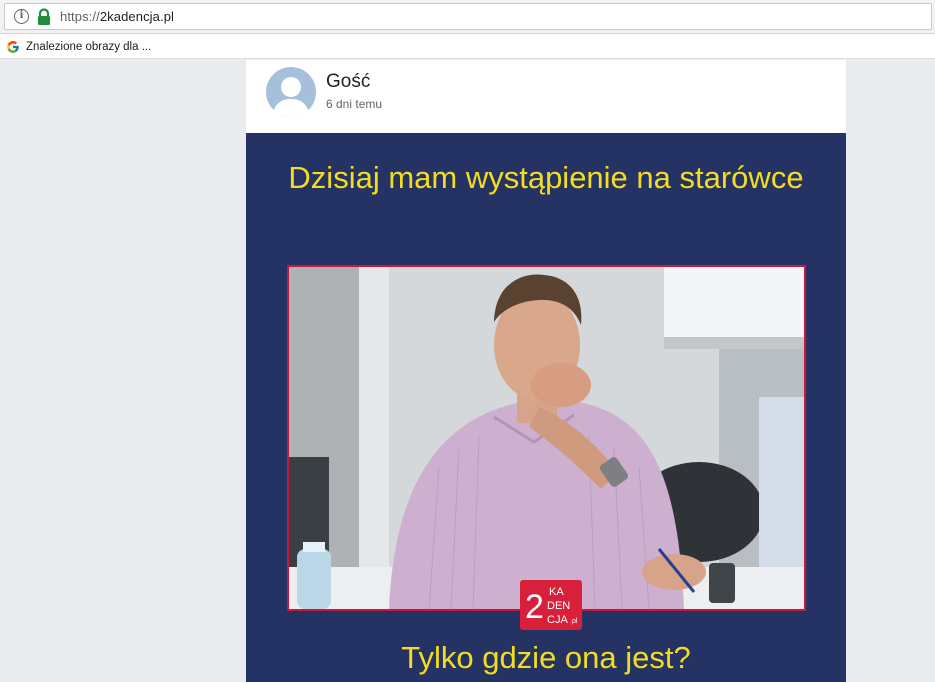 The height and width of the screenshot is (682, 935). Describe the element at coordinates (348, 82) in the screenshot. I see `post-author: Gość` at that location.